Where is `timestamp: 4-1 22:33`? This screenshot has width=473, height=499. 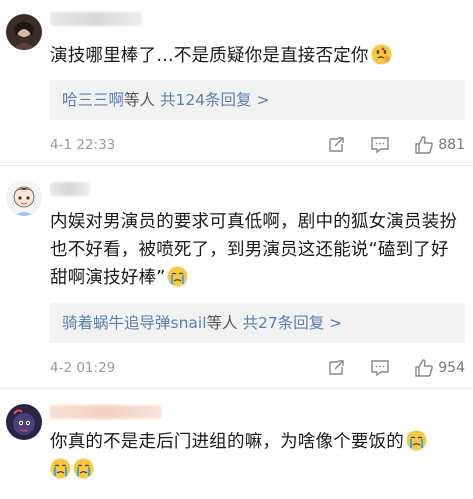
timestamp: 4-1 22:33 is located at coordinates (83, 145).